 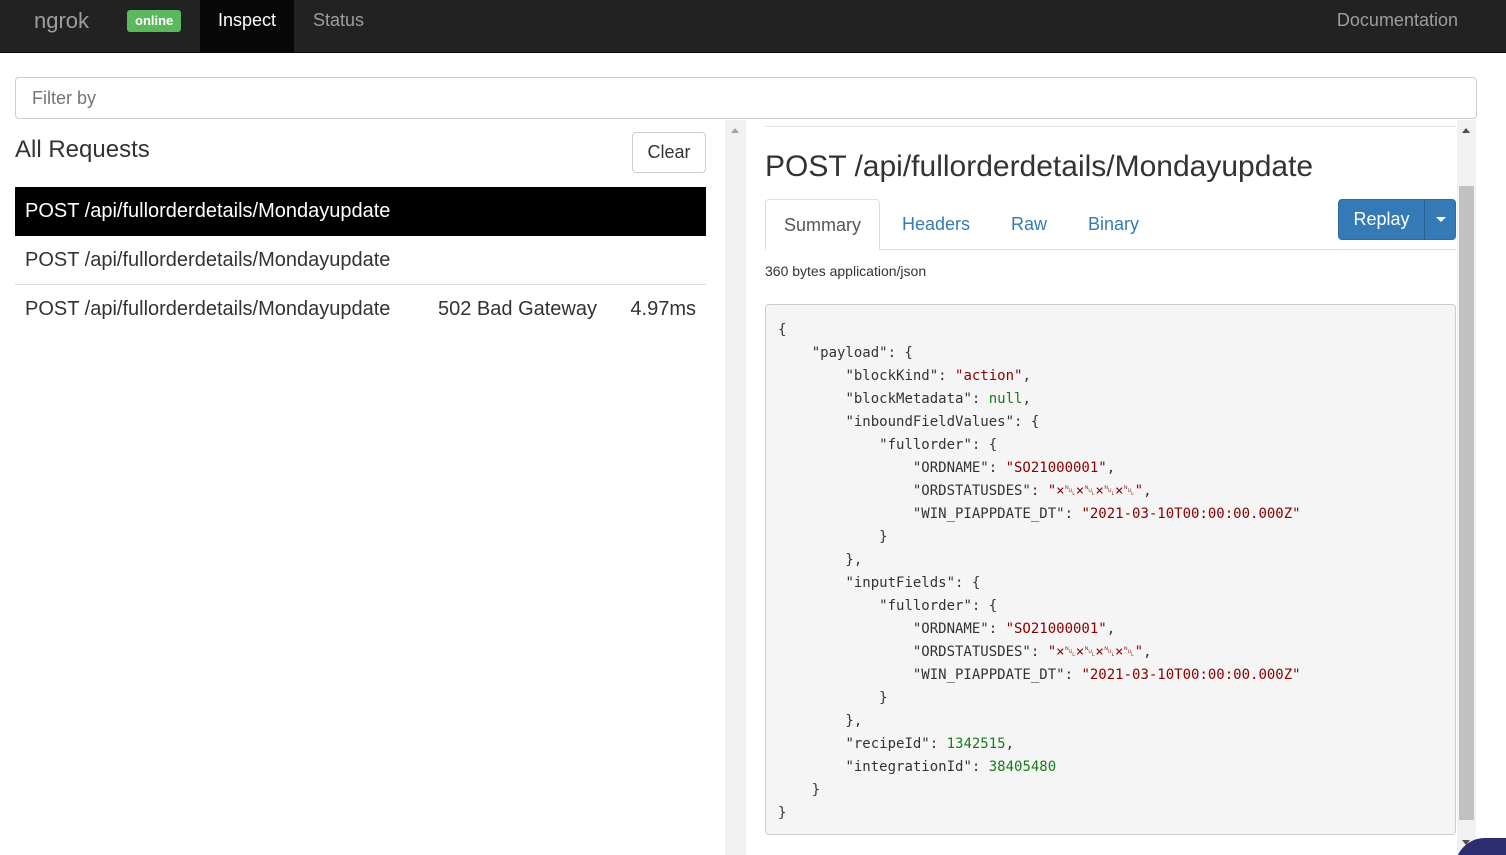 I want to click on json-null: null, so click(x=1005, y=399).